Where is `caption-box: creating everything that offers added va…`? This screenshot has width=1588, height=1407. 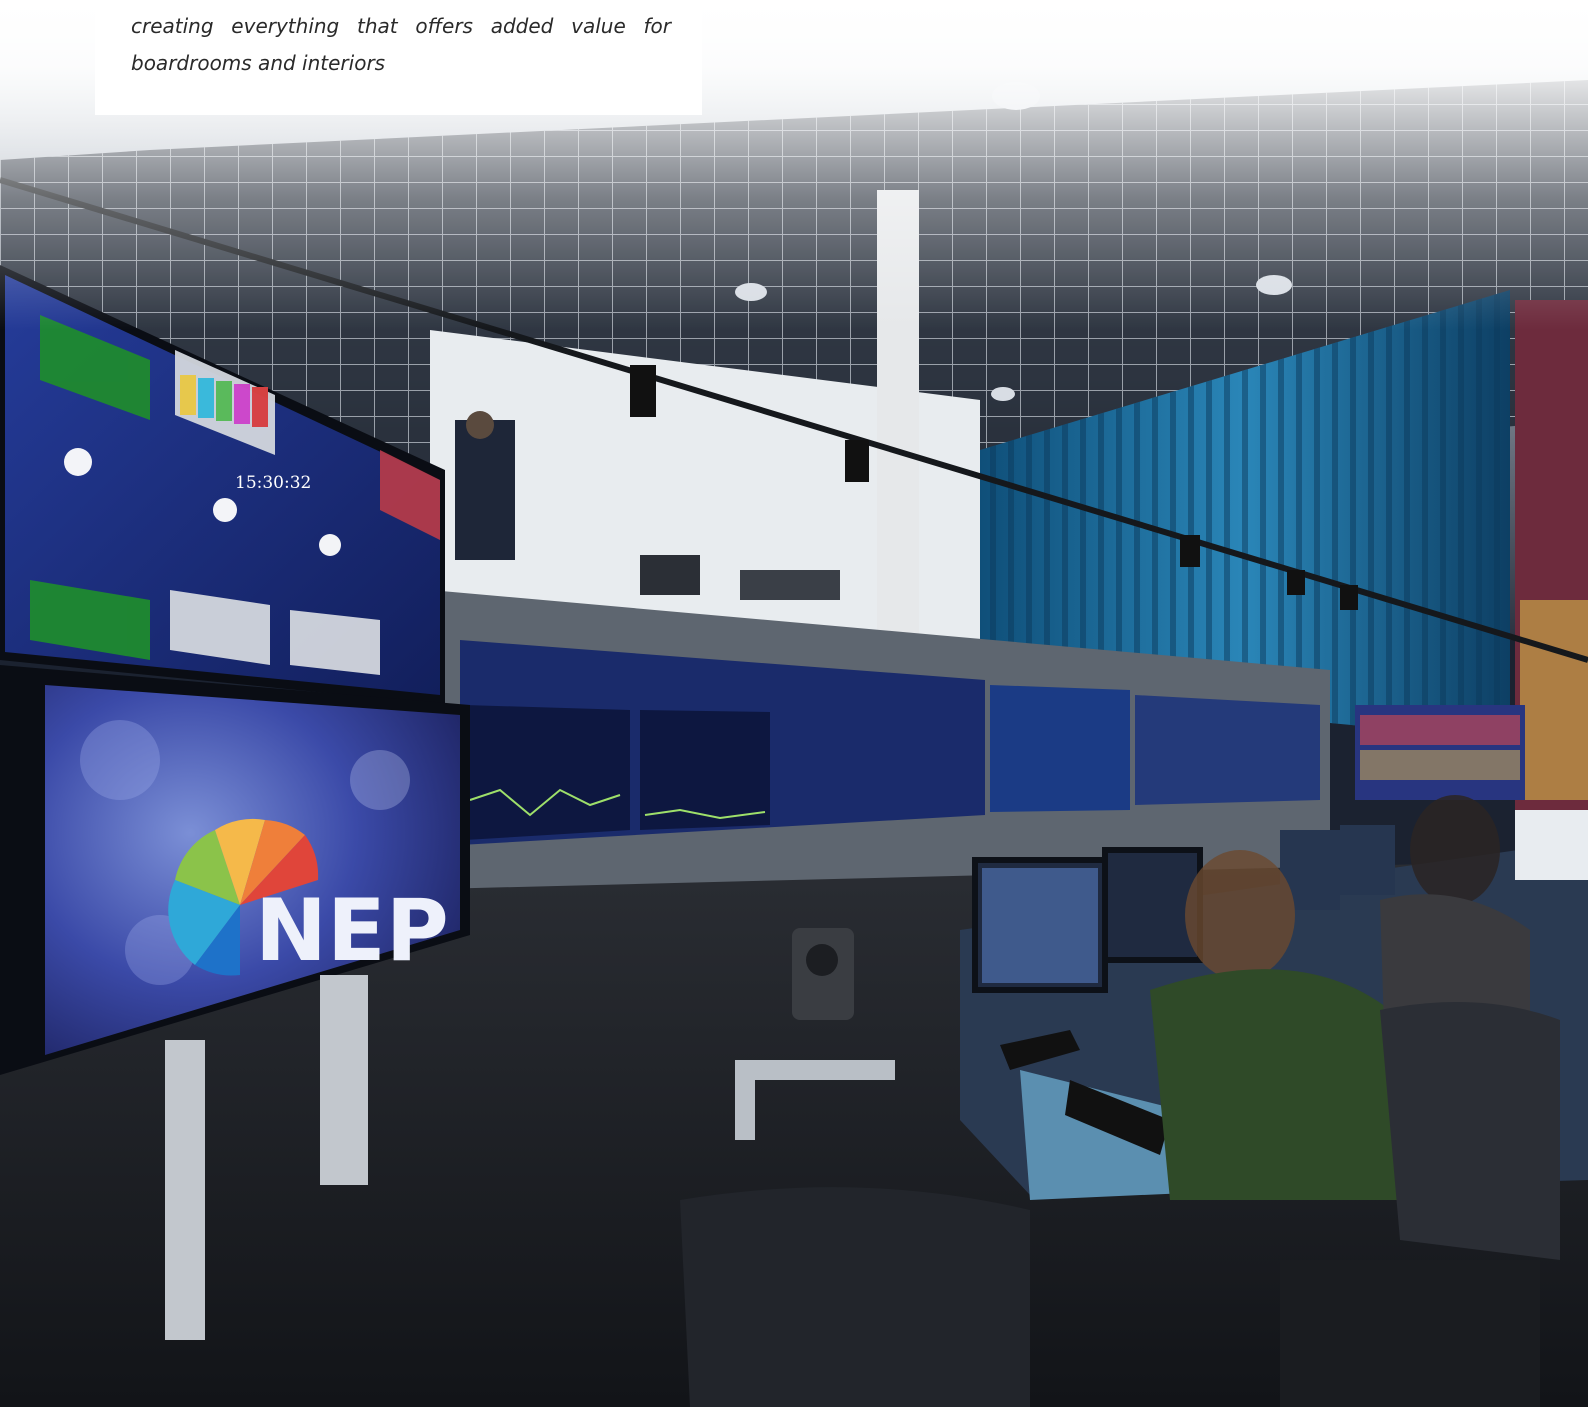
caption-box: creating everything that offers added va… is located at coordinates (398, 57).